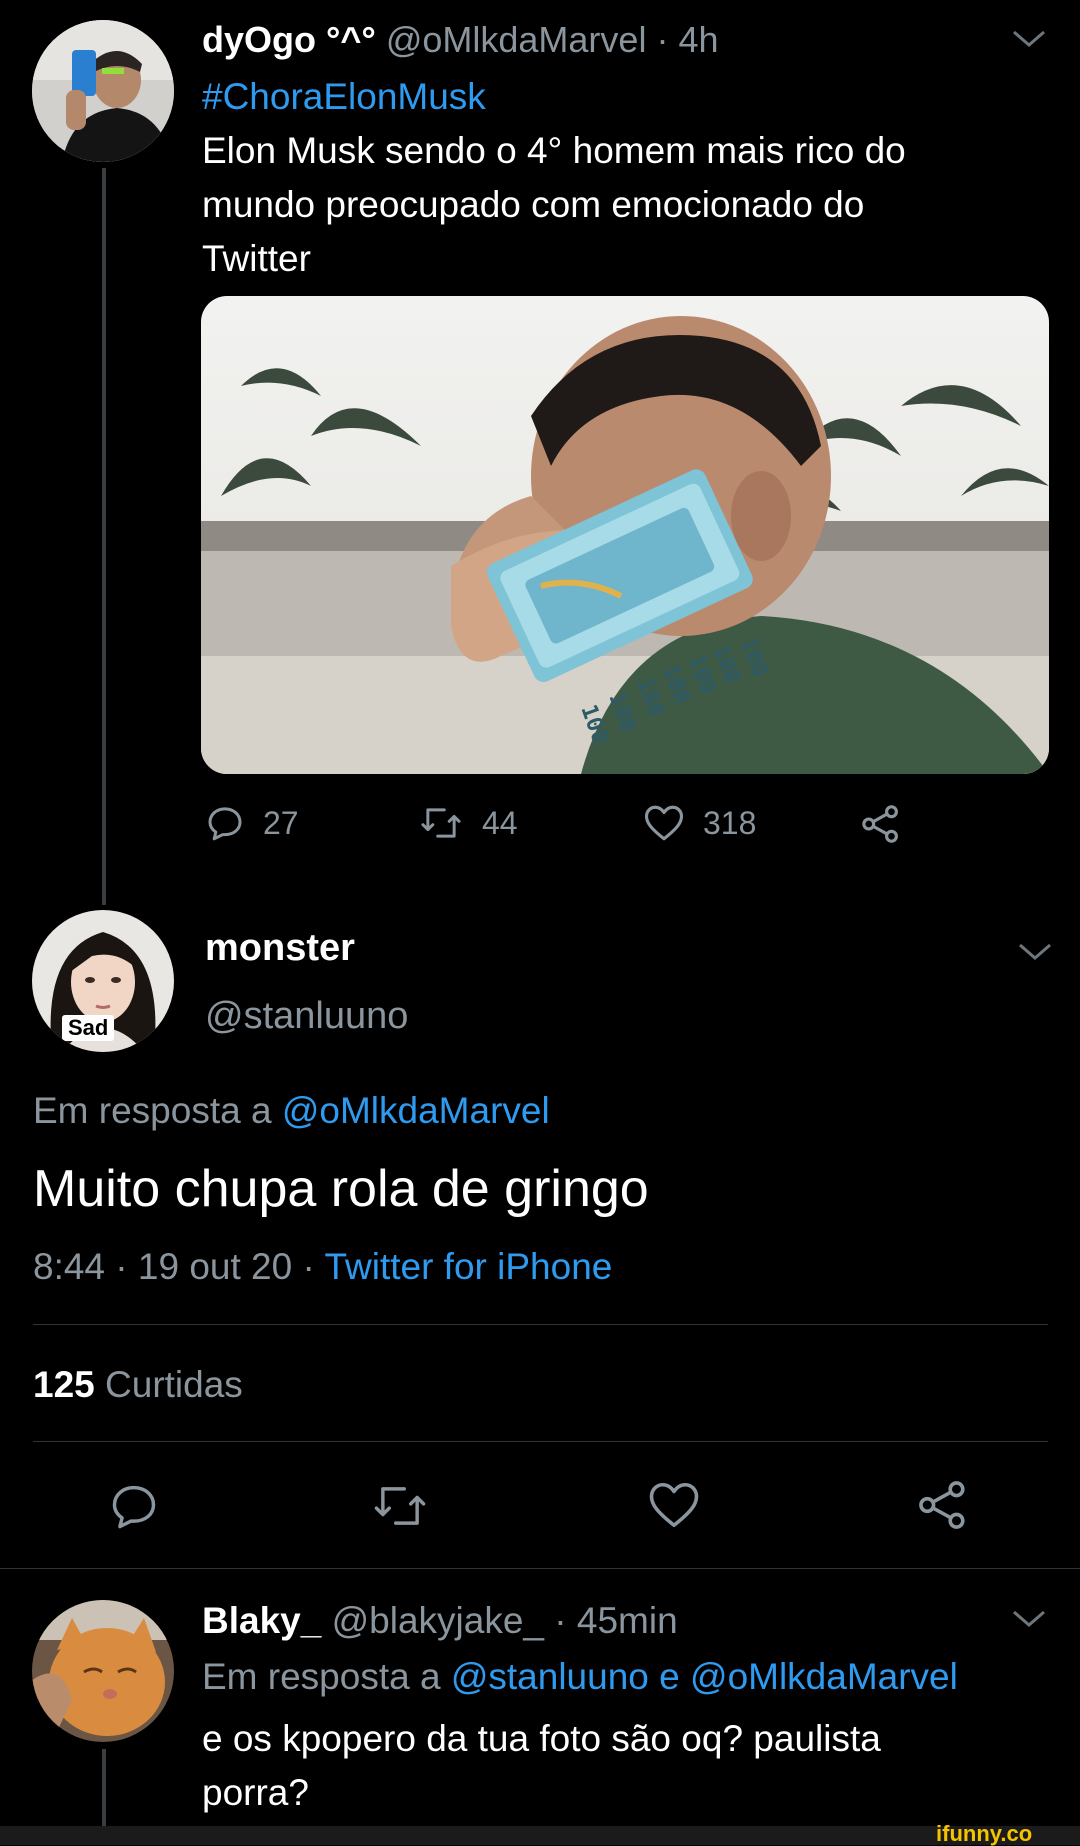 Image resolution: width=1080 pixels, height=1846 pixels. I want to click on display-name: Blaky_, so click(261, 1620).